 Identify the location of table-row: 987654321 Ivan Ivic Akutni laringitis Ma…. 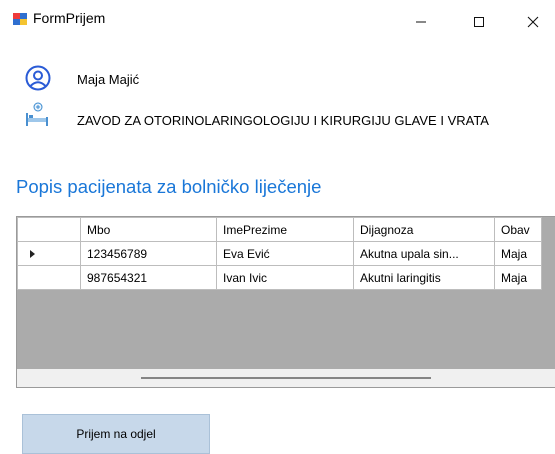
(279, 277).